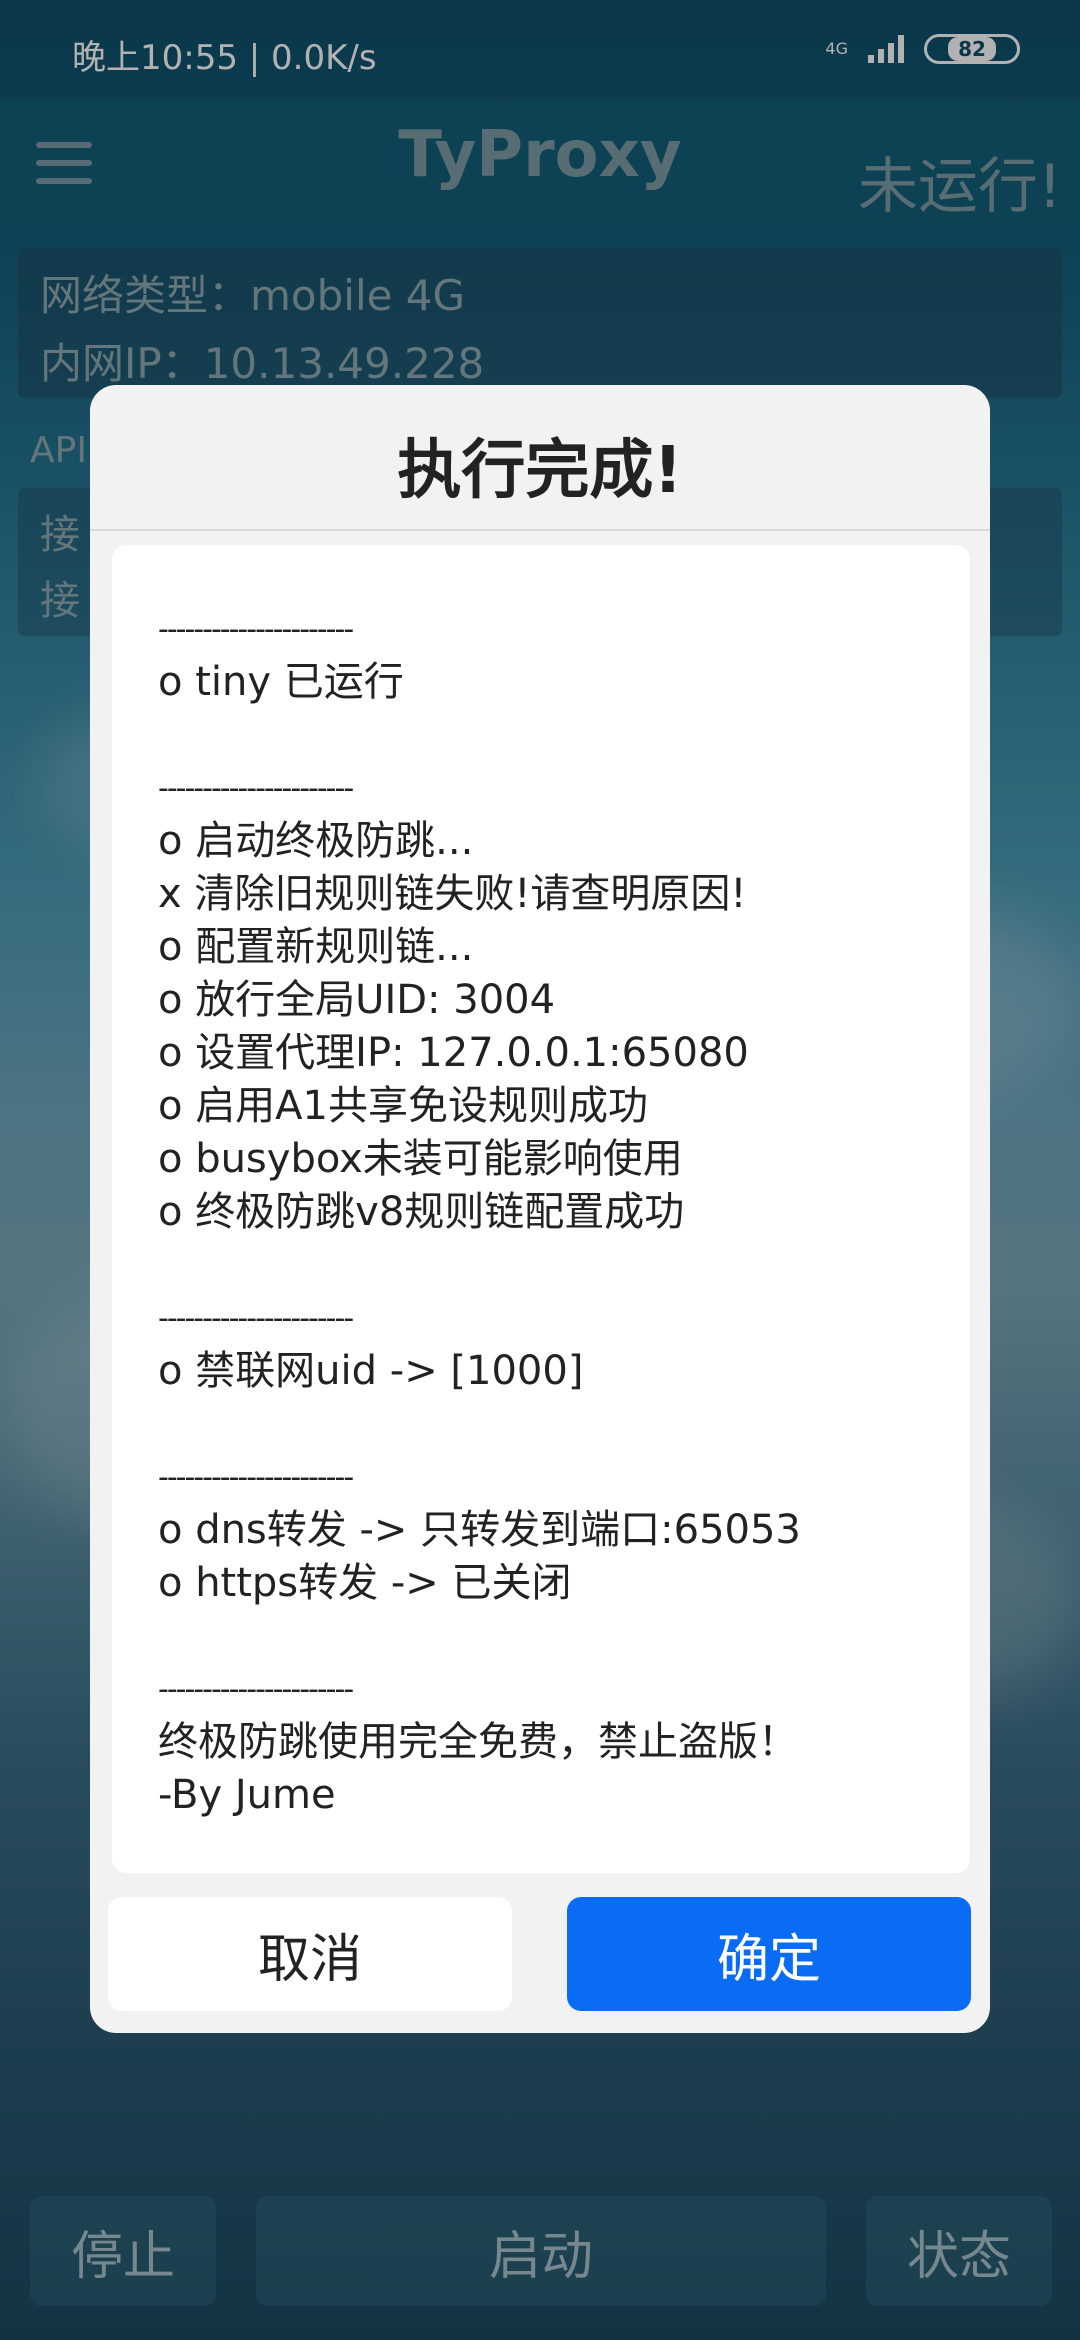  I want to click on log-line: o dns转发 -> 只转发到端口:65053, so click(479, 1530).